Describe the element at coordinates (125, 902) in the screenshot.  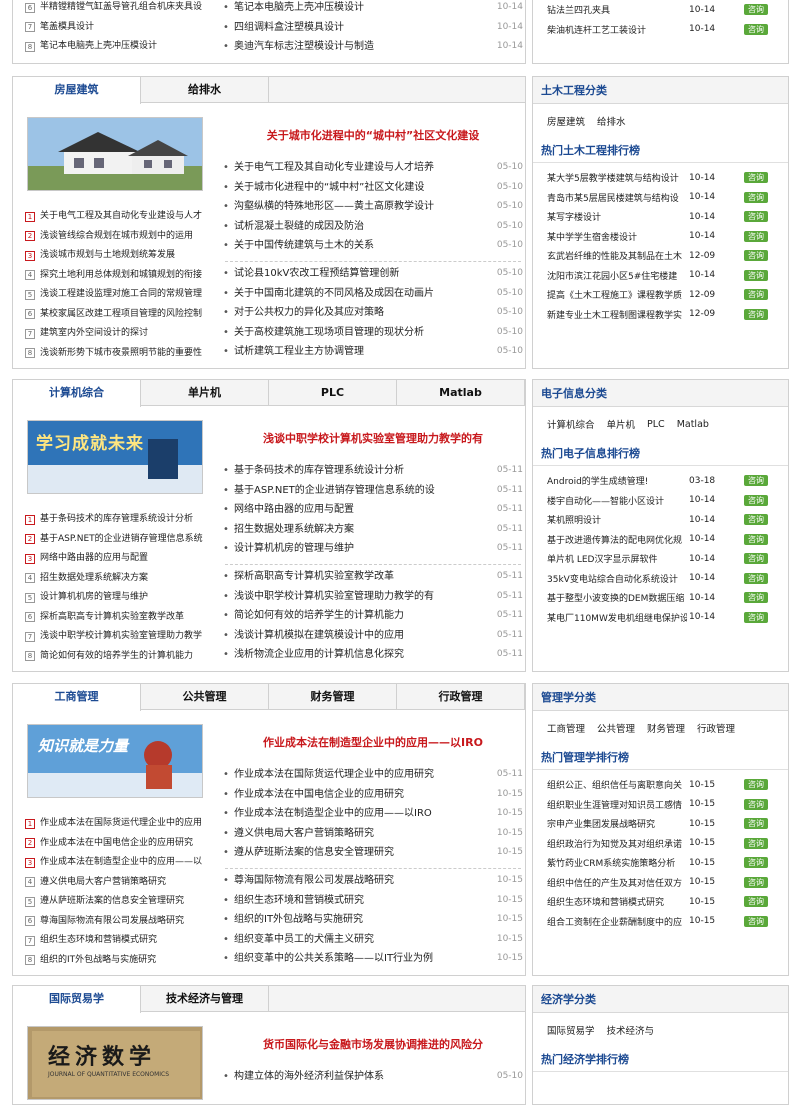
I see `list-item: 5 遵从萨班斯法案的信息安全管理研究` at that location.